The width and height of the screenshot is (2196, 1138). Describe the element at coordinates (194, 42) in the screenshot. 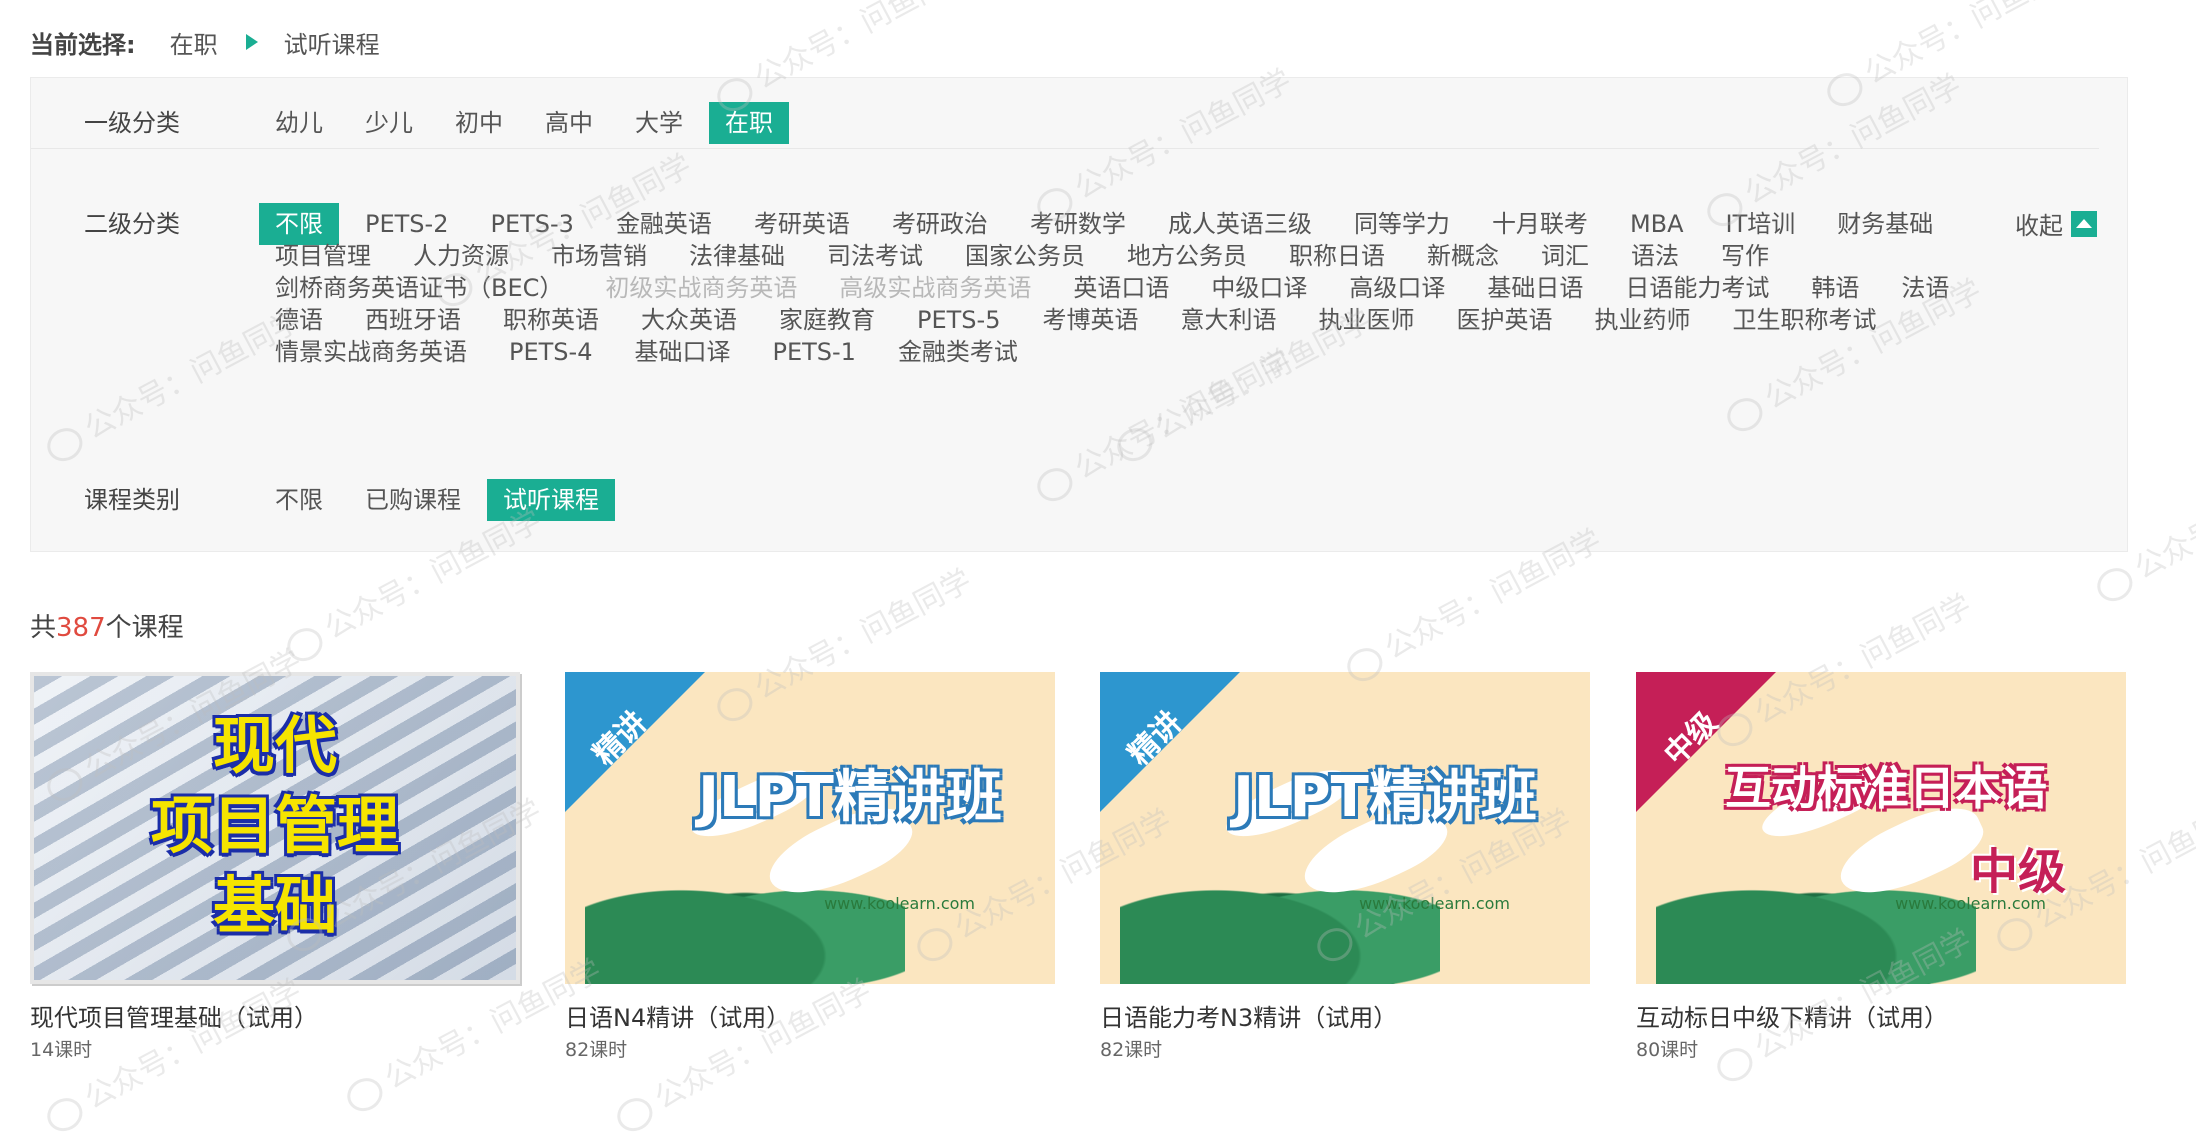

I see `breadcrumb-item-1: 在职` at that location.